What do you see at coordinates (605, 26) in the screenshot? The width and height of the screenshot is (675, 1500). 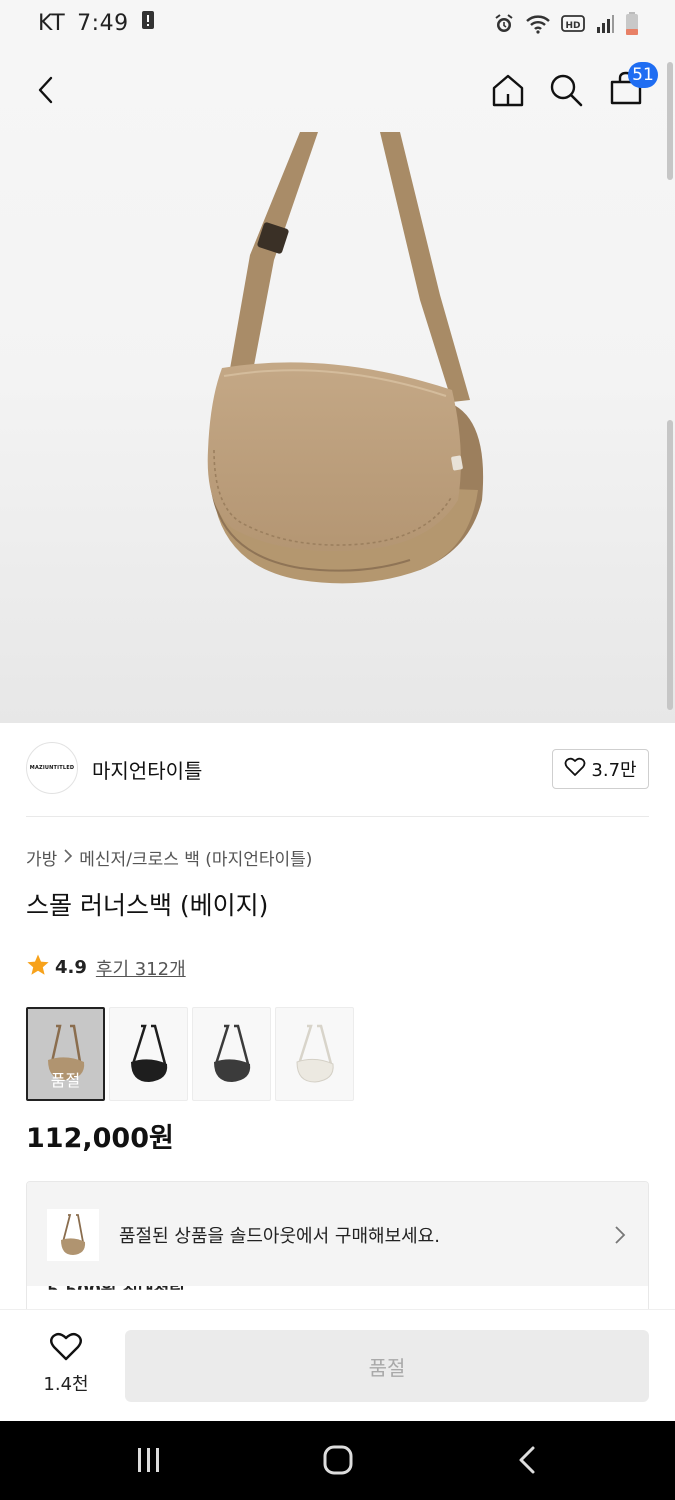 I see `signal-icon` at bounding box center [605, 26].